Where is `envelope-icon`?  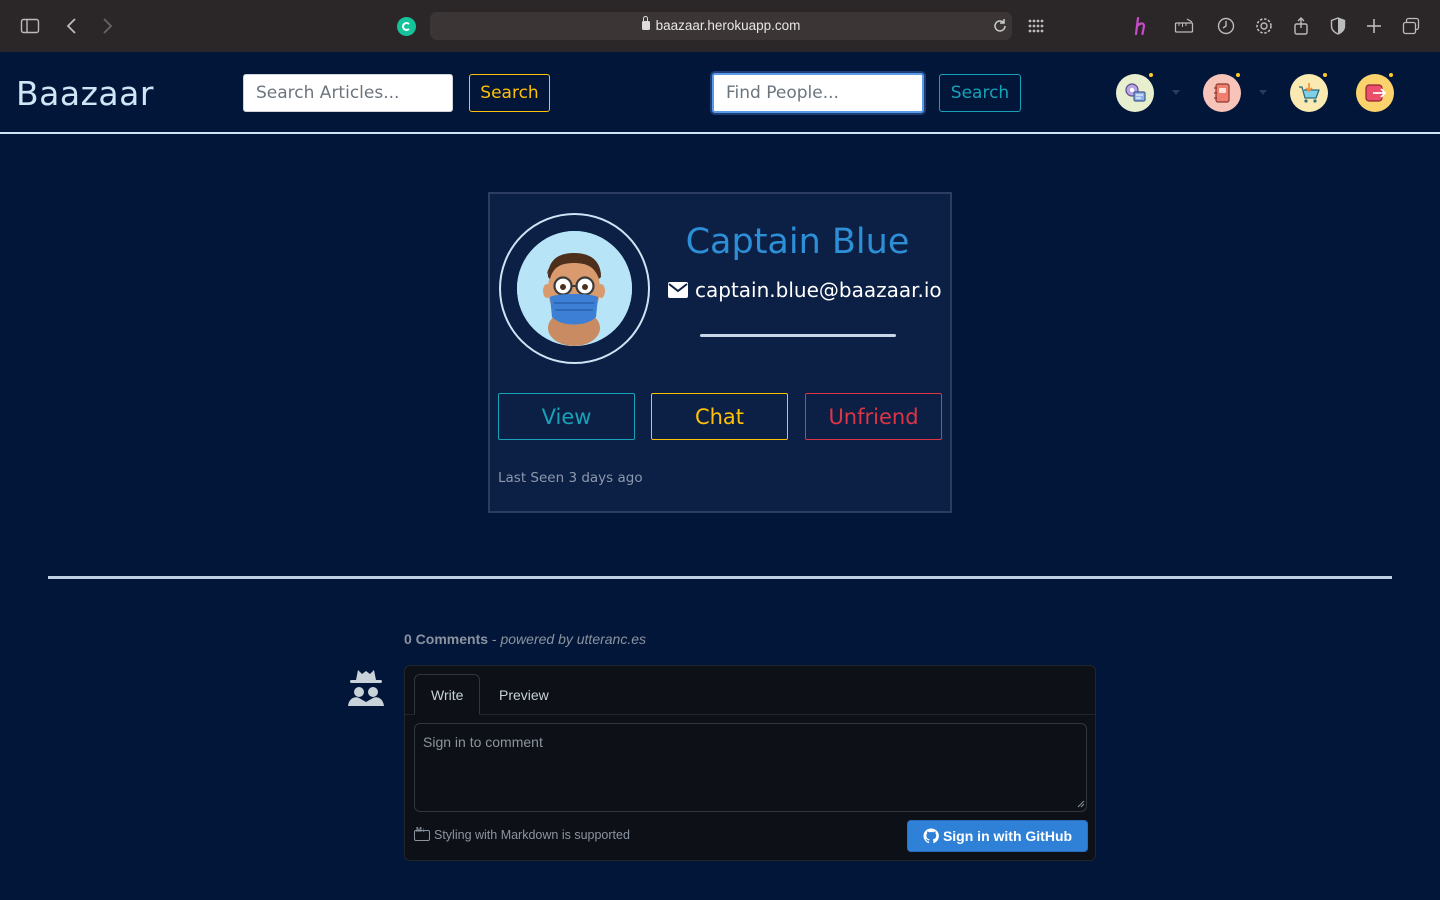 envelope-icon is located at coordinates (678, 290).